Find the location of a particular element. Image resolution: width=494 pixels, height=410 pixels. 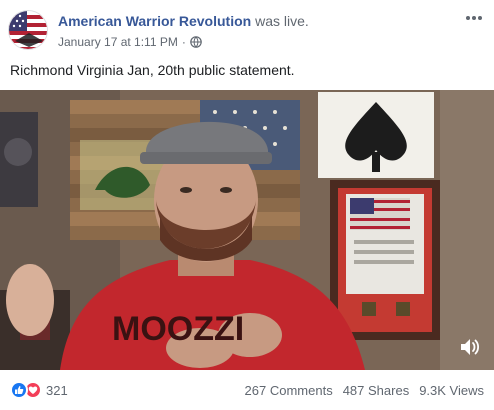

flag-avatar-image is located at coordinates (28, 30).